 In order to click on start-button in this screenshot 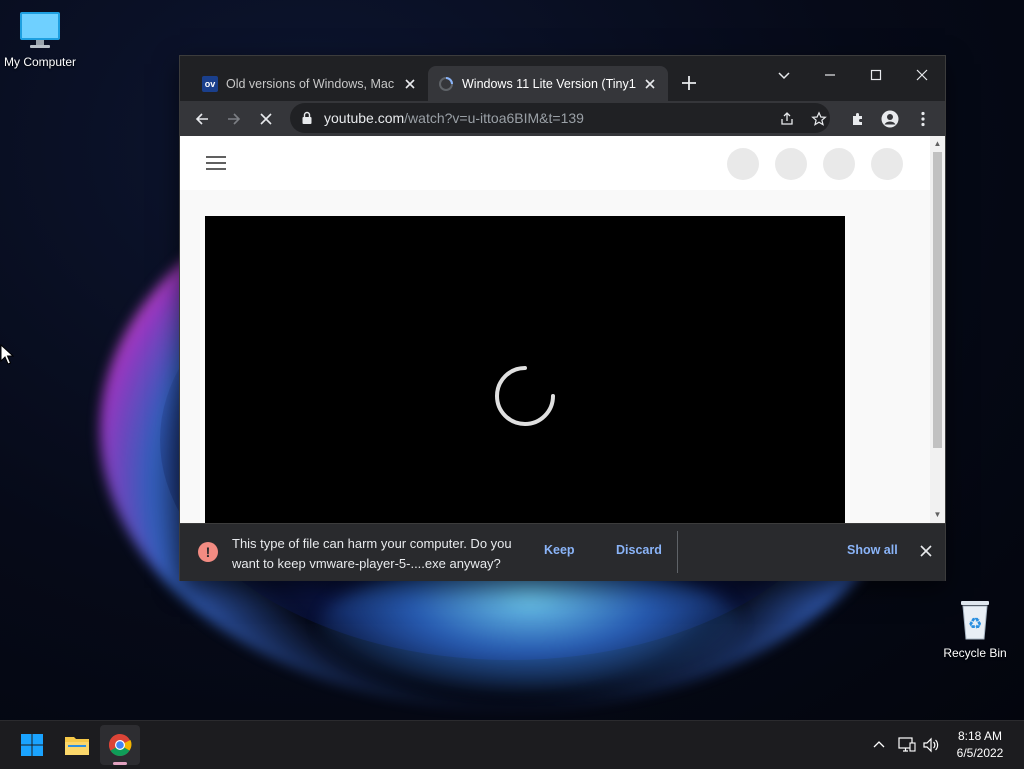, I will do `click(32, 745)`.